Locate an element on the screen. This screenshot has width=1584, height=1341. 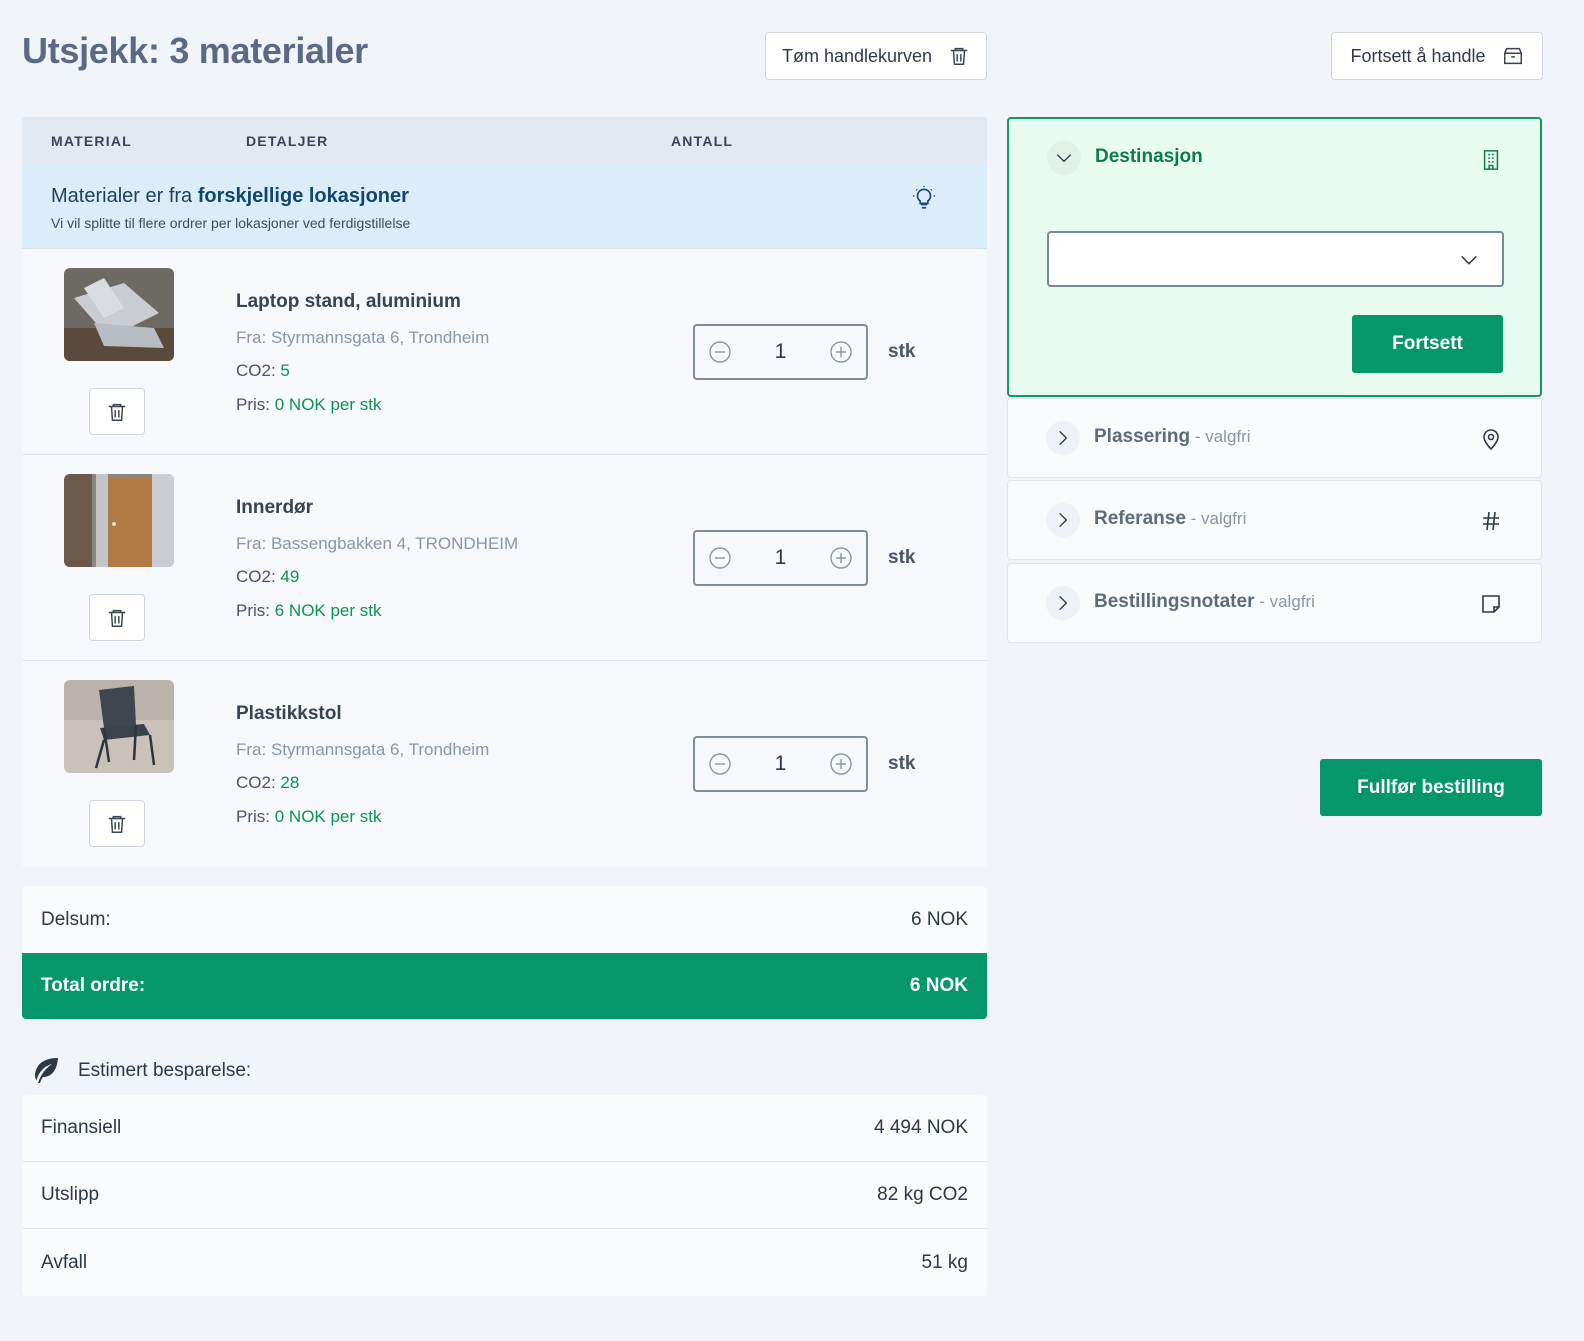
subtotal-label: Delsum: is located at coordinates (76, 919).